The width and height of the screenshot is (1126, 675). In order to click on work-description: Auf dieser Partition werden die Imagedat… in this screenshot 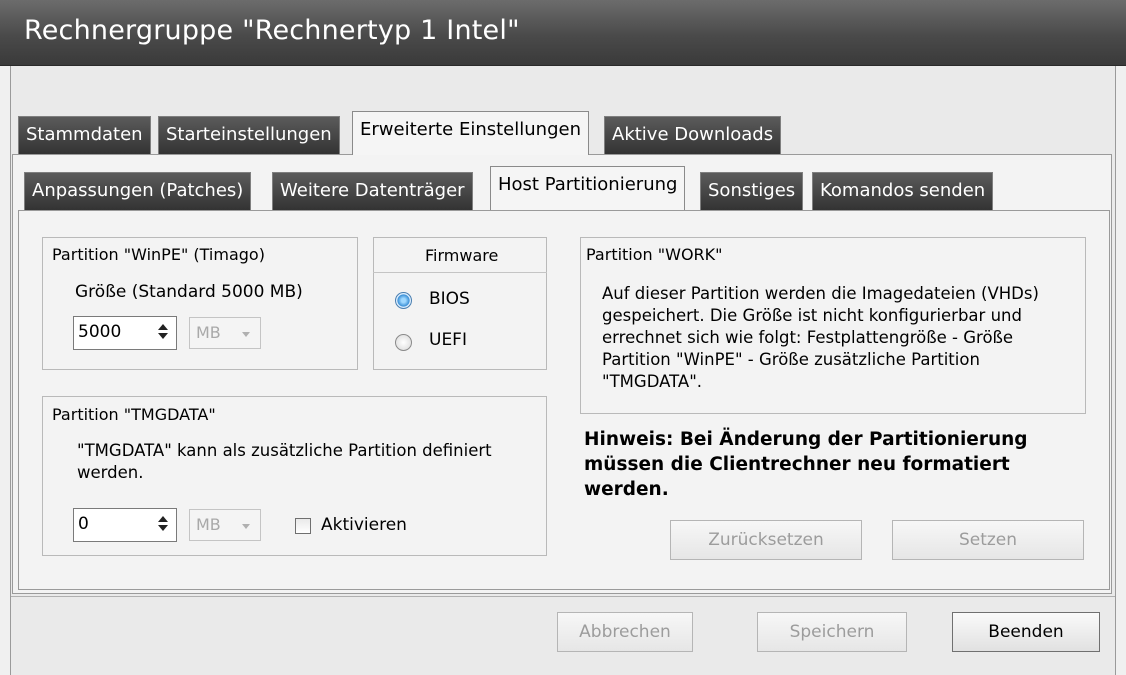, I will do `click(820, 337)`.